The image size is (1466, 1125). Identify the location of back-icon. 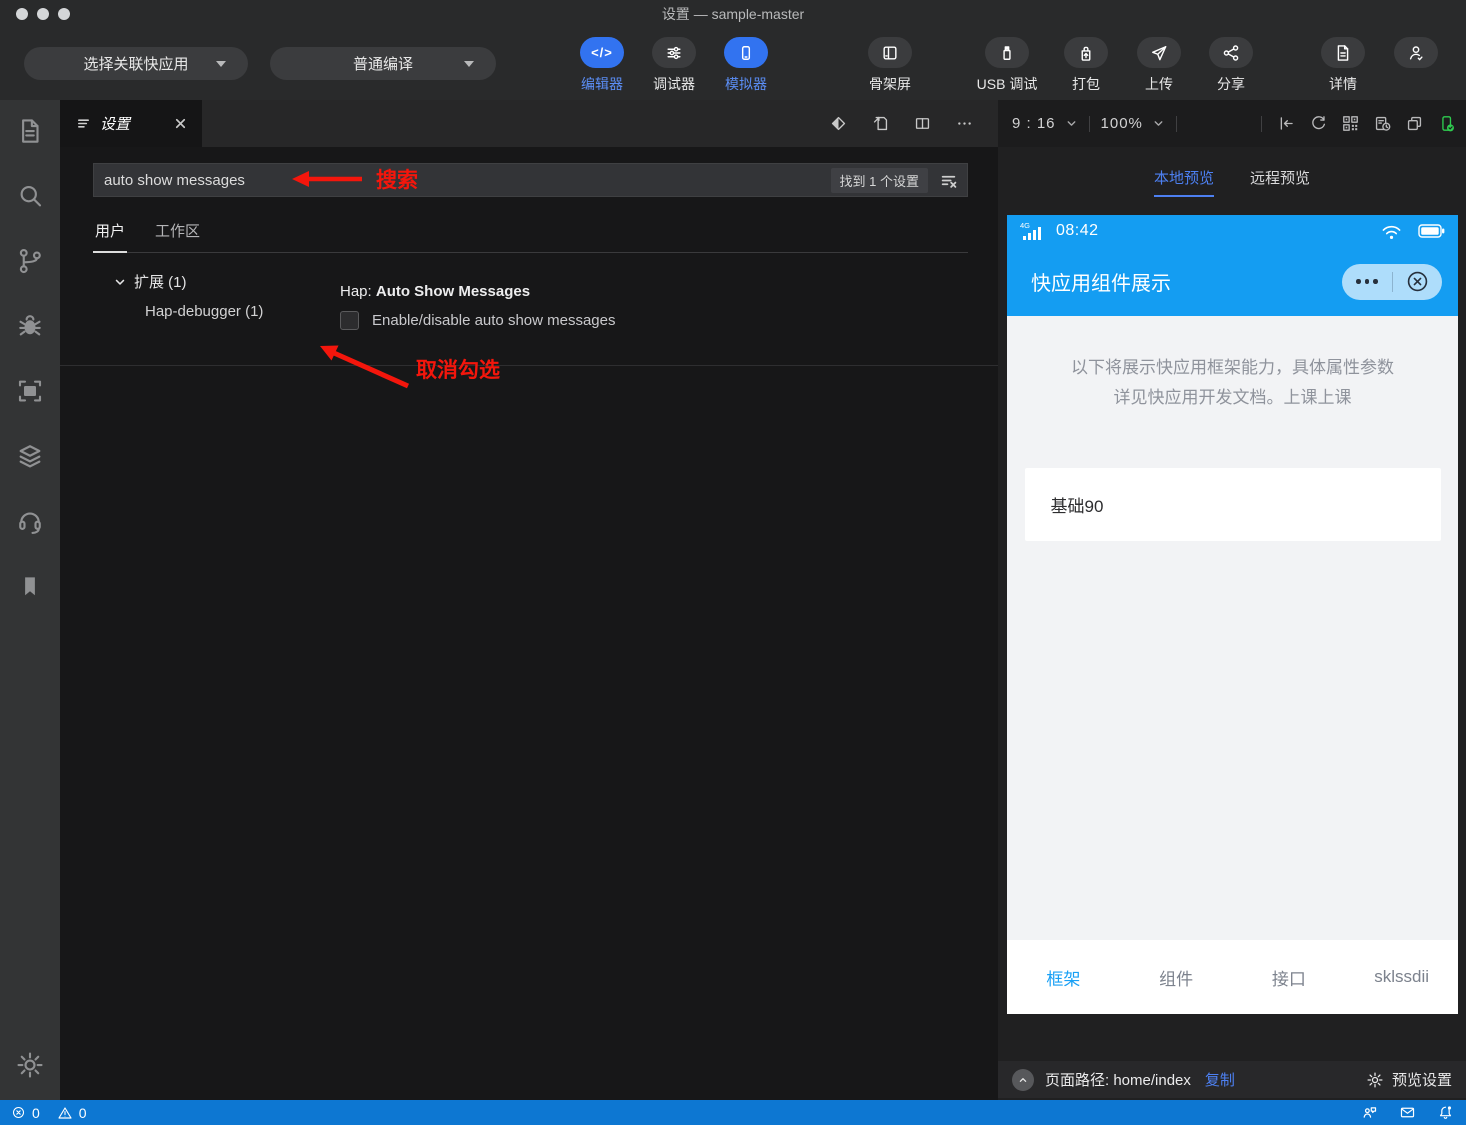
(1286, 123).